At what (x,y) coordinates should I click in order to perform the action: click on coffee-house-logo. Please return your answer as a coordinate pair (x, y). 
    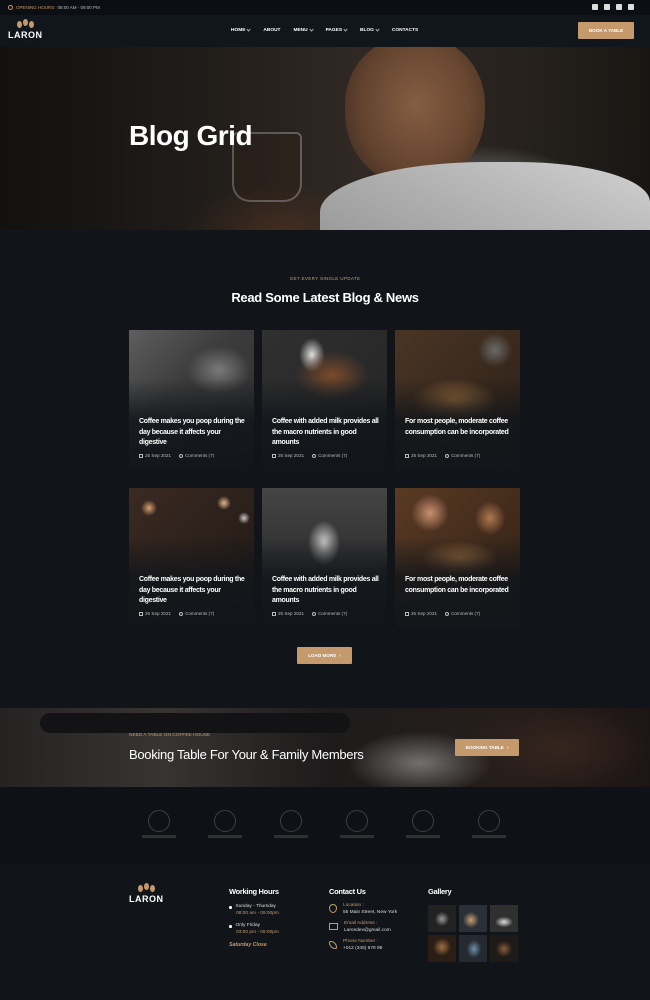
    Looking at the image, I should click on (159, 824).